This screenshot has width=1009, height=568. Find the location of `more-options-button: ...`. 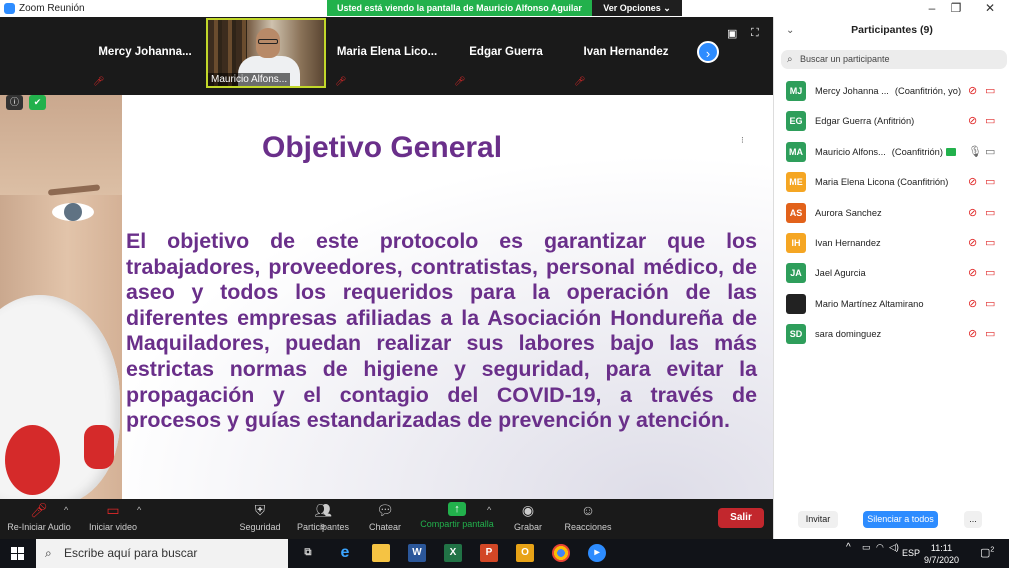

more-options-button: ... is located at coordinates (973, 519).